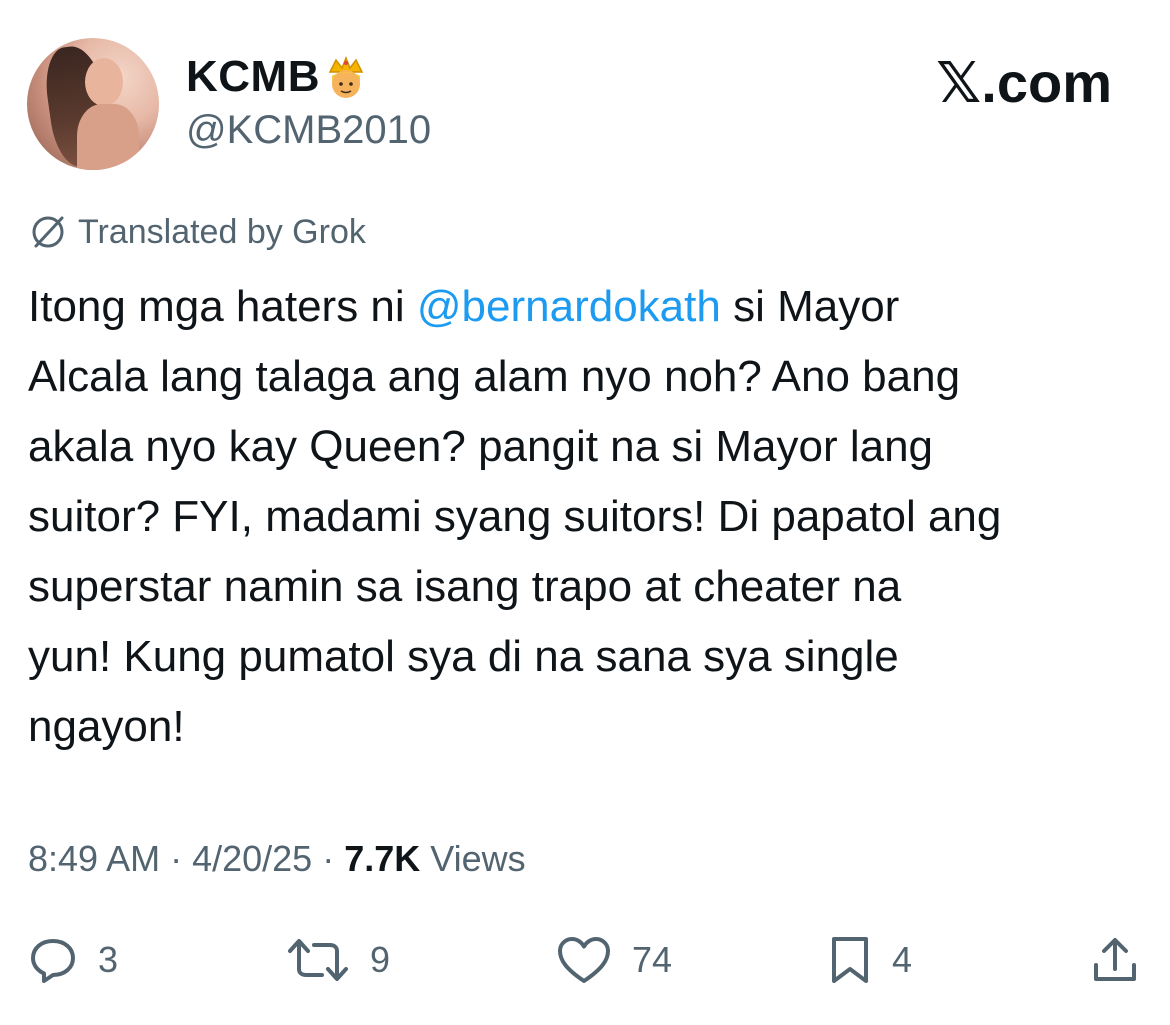  I want to click on repost-count: 9, so click(380, 959).